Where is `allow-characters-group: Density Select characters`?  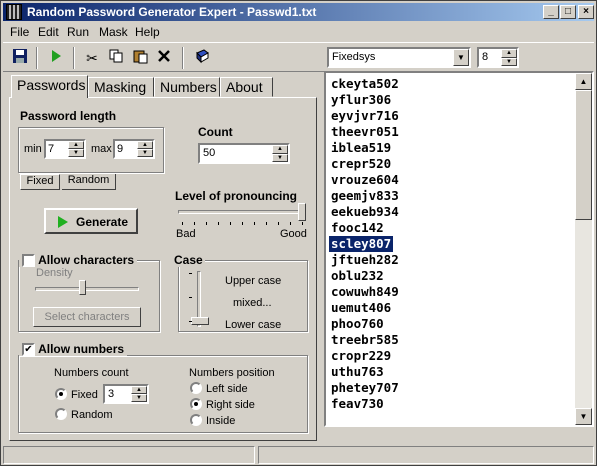
allow-characters-group: Density Select characters is located at coordinates (89, 296).